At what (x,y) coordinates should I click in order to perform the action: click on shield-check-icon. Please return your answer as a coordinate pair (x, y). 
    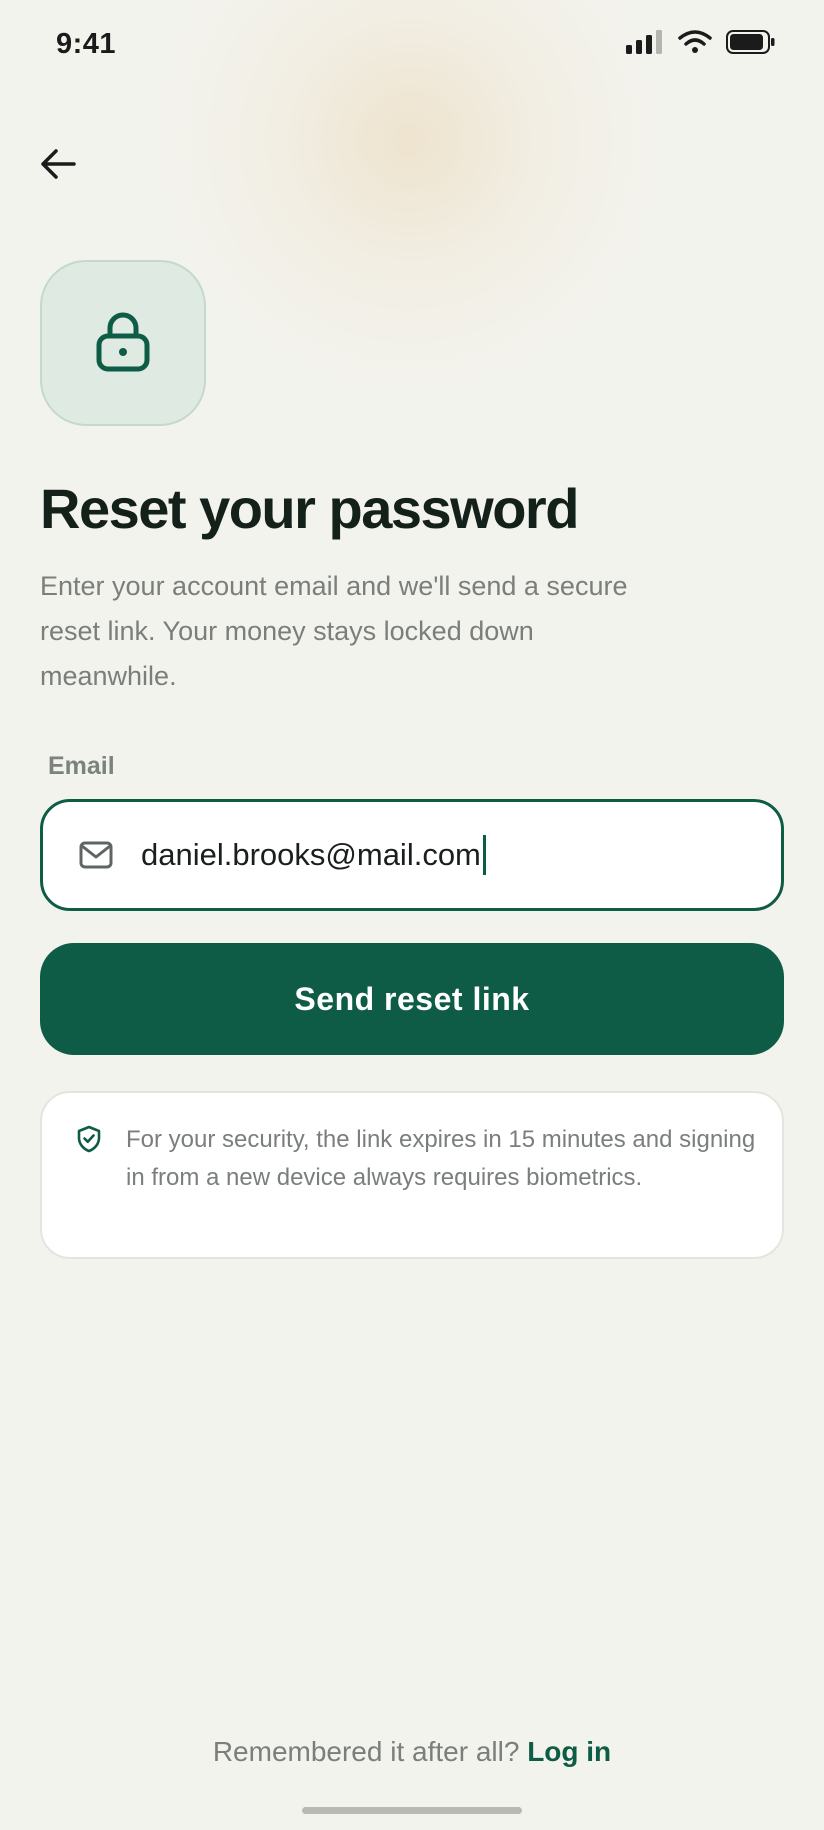
    Looking at the image, I should click on (89, 1139).